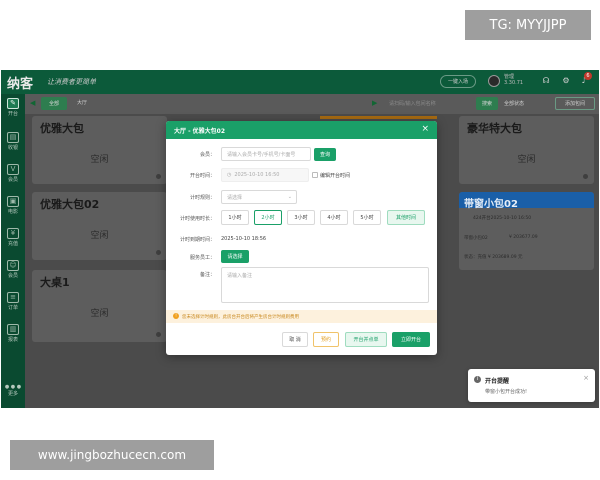  Describe the element at coordinates (12, 244) in the screenshot. I see `sidebar-item-label: 充值` at that location.